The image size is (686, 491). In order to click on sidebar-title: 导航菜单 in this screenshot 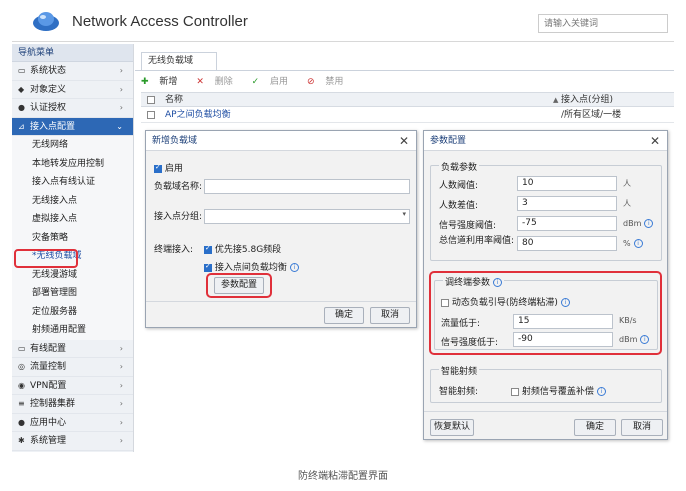, I will do `click(72, 53)`.